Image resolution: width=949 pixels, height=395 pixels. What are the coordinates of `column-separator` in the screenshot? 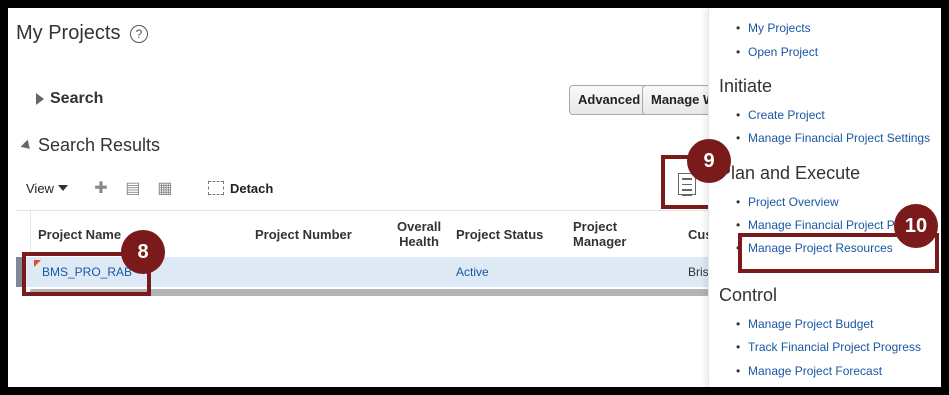 It's located at (30, 233).